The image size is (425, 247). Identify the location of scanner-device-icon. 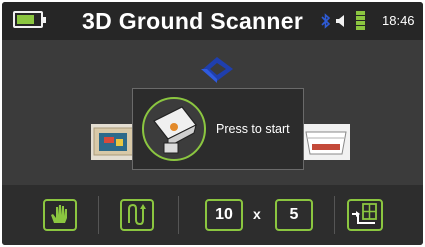
(174, 129).